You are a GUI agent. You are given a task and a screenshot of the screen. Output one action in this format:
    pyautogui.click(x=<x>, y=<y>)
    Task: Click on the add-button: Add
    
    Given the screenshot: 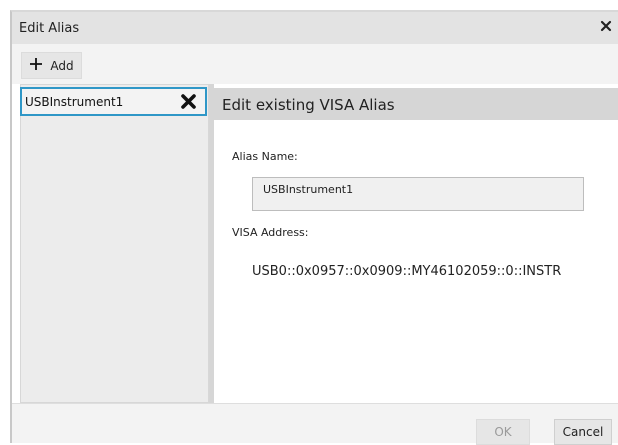 What is the action you would take?
    pyautogui.click(x=51, y=65)
    